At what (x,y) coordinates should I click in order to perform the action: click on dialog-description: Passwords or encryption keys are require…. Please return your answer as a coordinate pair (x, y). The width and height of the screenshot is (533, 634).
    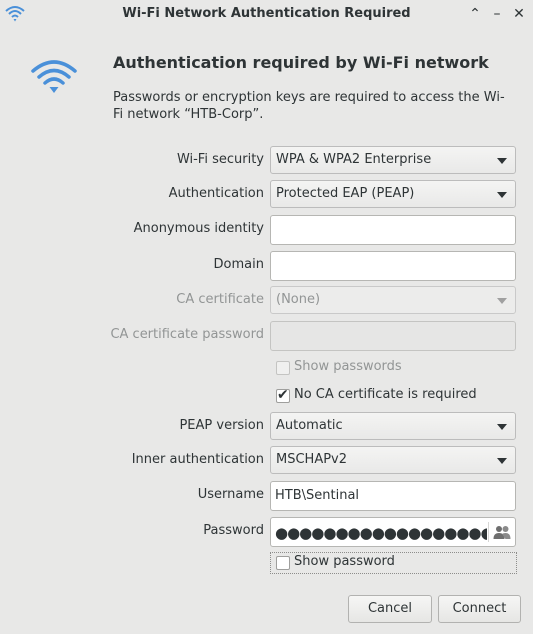
    Looking at the image, I should click on (309, 106).